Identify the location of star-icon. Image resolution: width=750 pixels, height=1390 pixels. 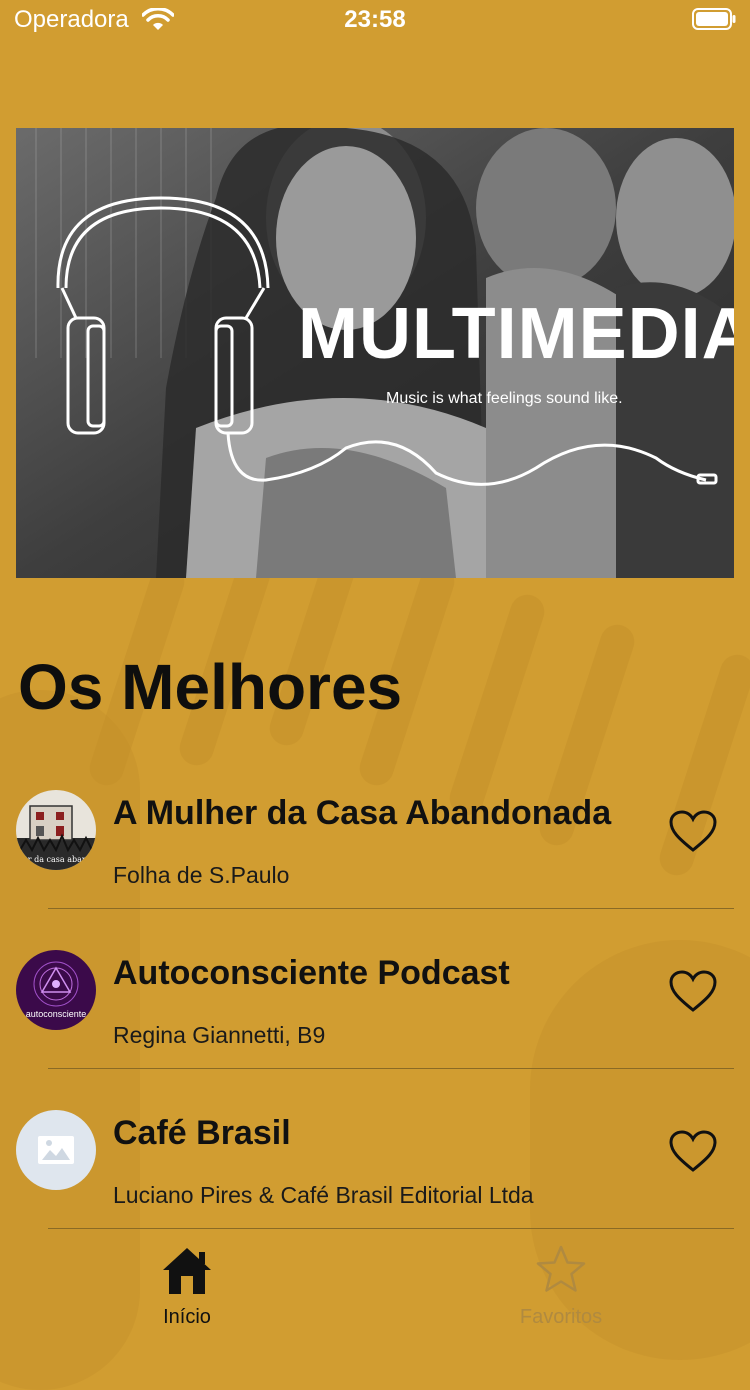
(561, 1268).